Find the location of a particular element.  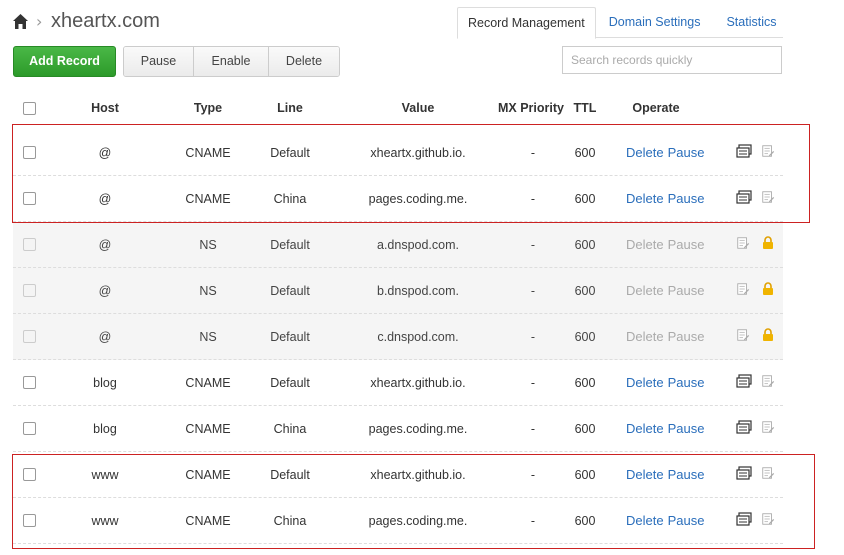

column-line: Line is located at coordinates (290, 108).